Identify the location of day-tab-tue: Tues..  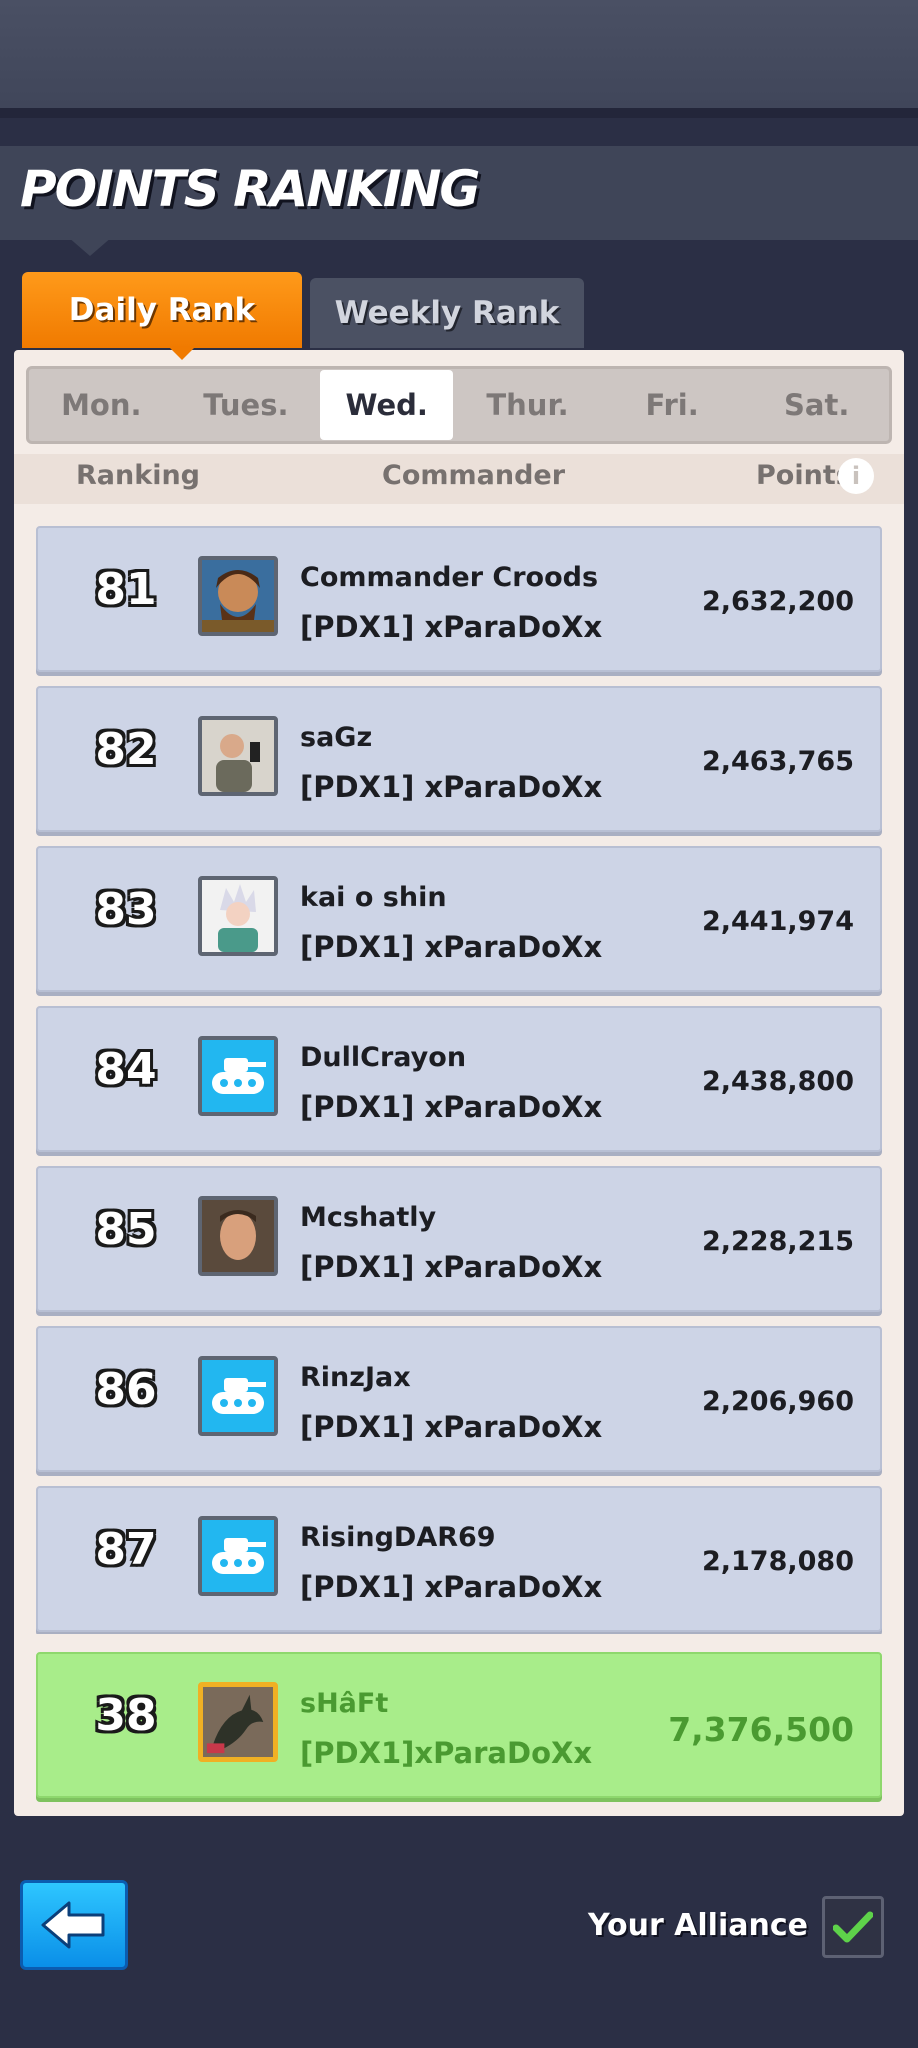
(246, 405).